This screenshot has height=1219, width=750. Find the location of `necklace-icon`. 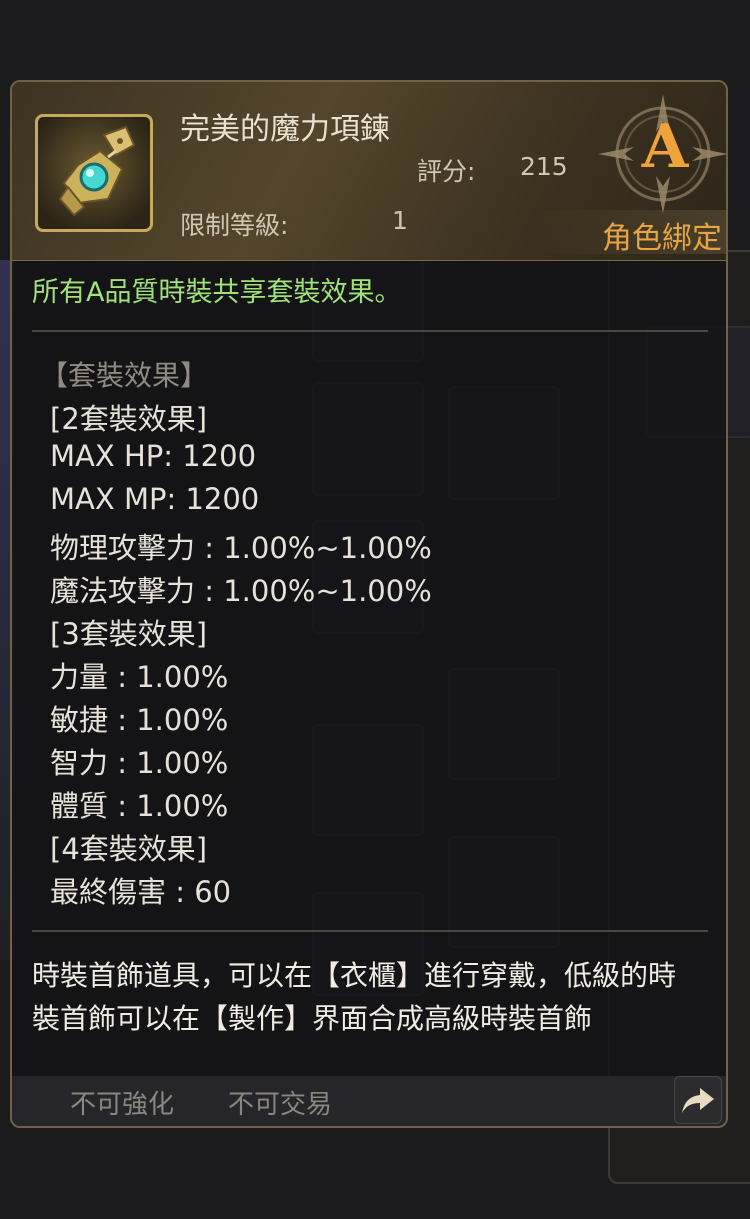

necklace-icon is located at coordinates (97, 171).